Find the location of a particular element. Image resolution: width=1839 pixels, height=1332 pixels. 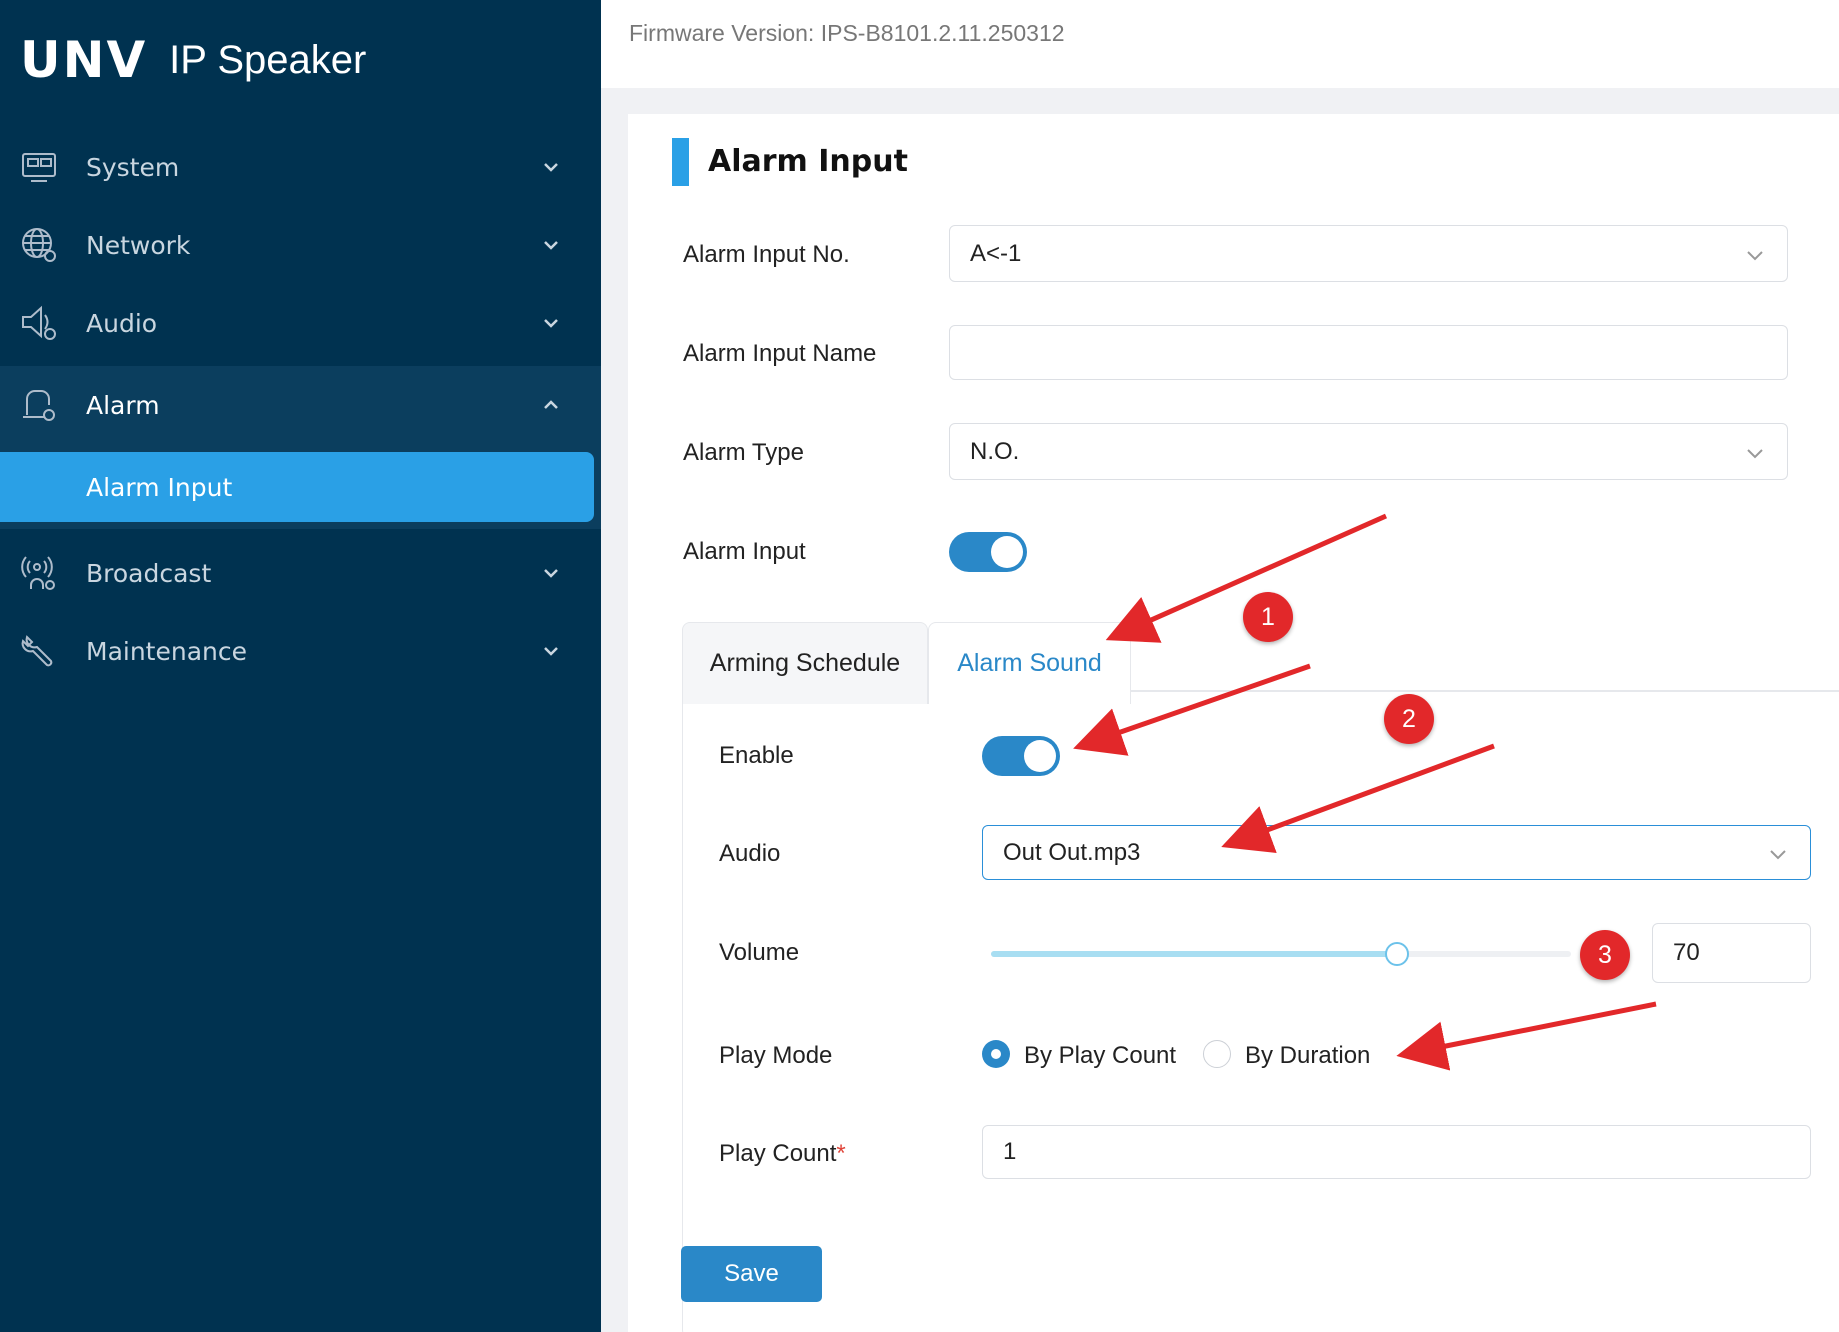

alarm-input-no-value: A<-1 is located at coordinates (996, 253).